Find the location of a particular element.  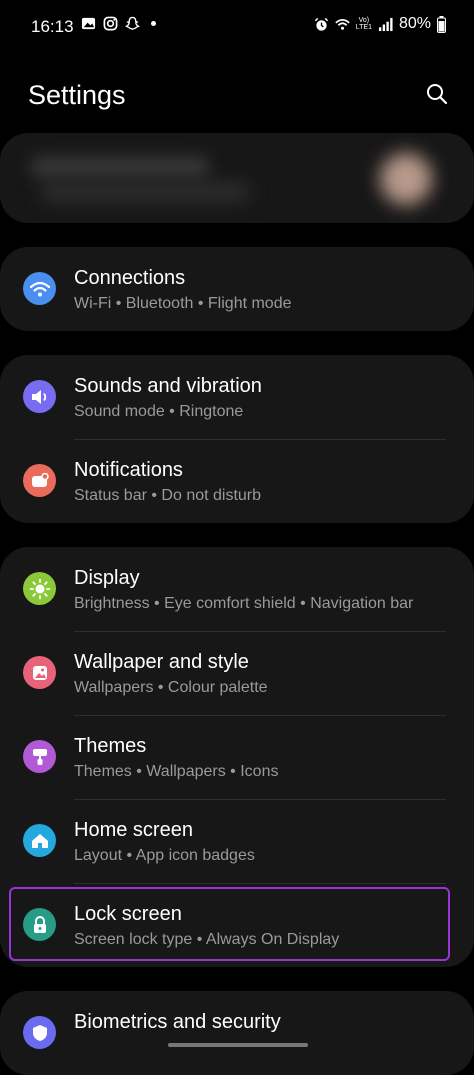

status-time: 16:13 is located at coordinates (52, 26).